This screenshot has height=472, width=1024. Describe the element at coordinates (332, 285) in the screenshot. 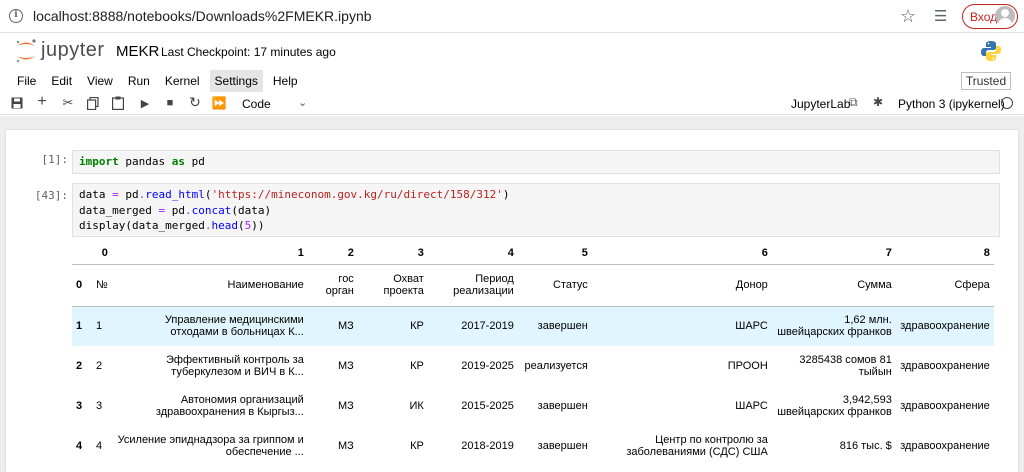

I see `header-cell: гос орган` at that location.